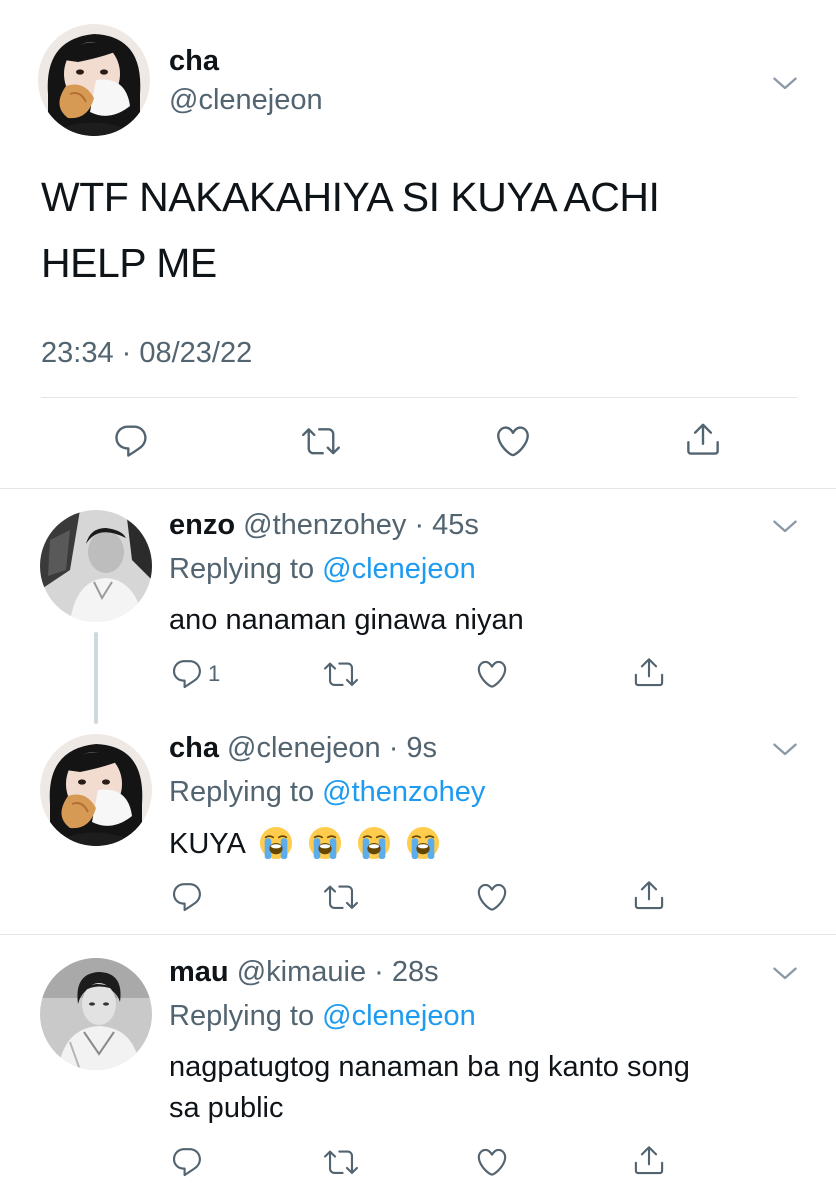 The image size is (836, 1200). I want to click on handle-time: @kimauie · 28s, so click(338, 972).